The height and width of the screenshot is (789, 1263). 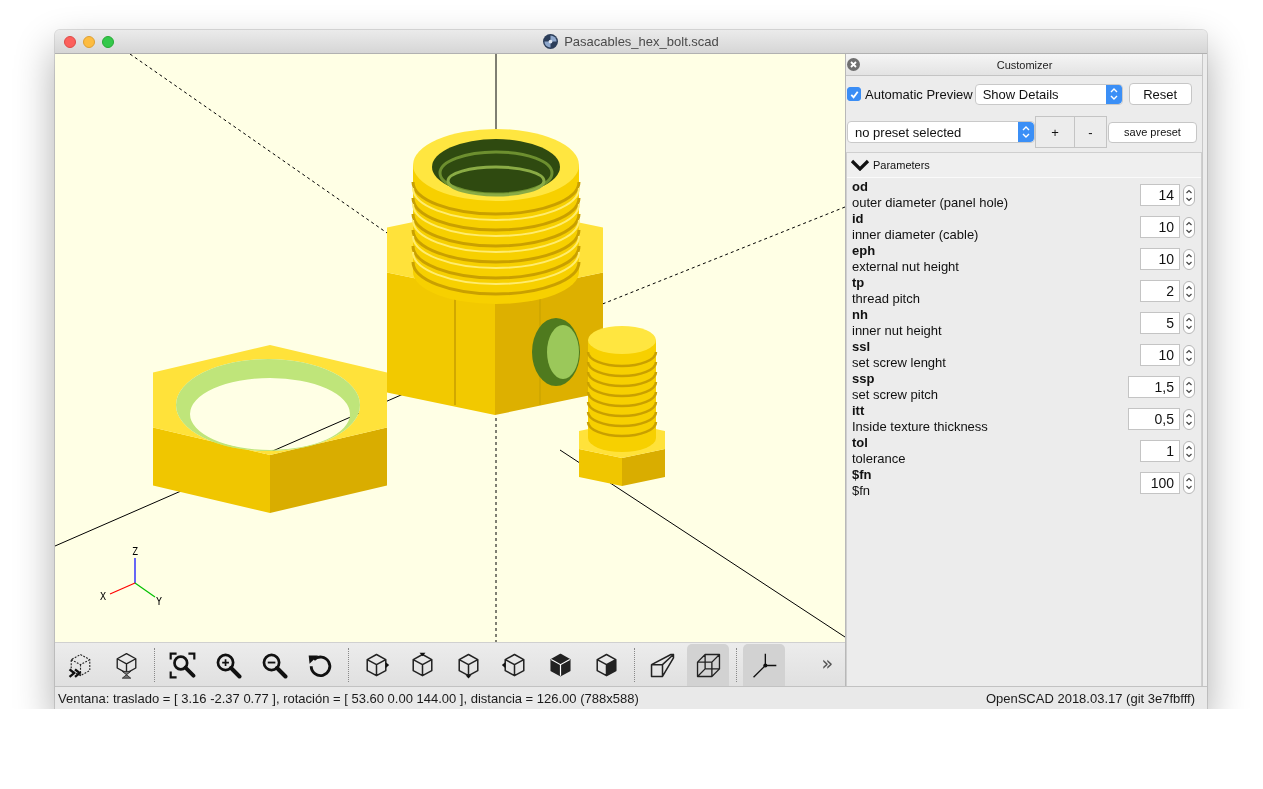 What do you see at coordinates (514, 665) in the screenshot?
I see `cube-arrow-icon` at bounding box center [514, 665].